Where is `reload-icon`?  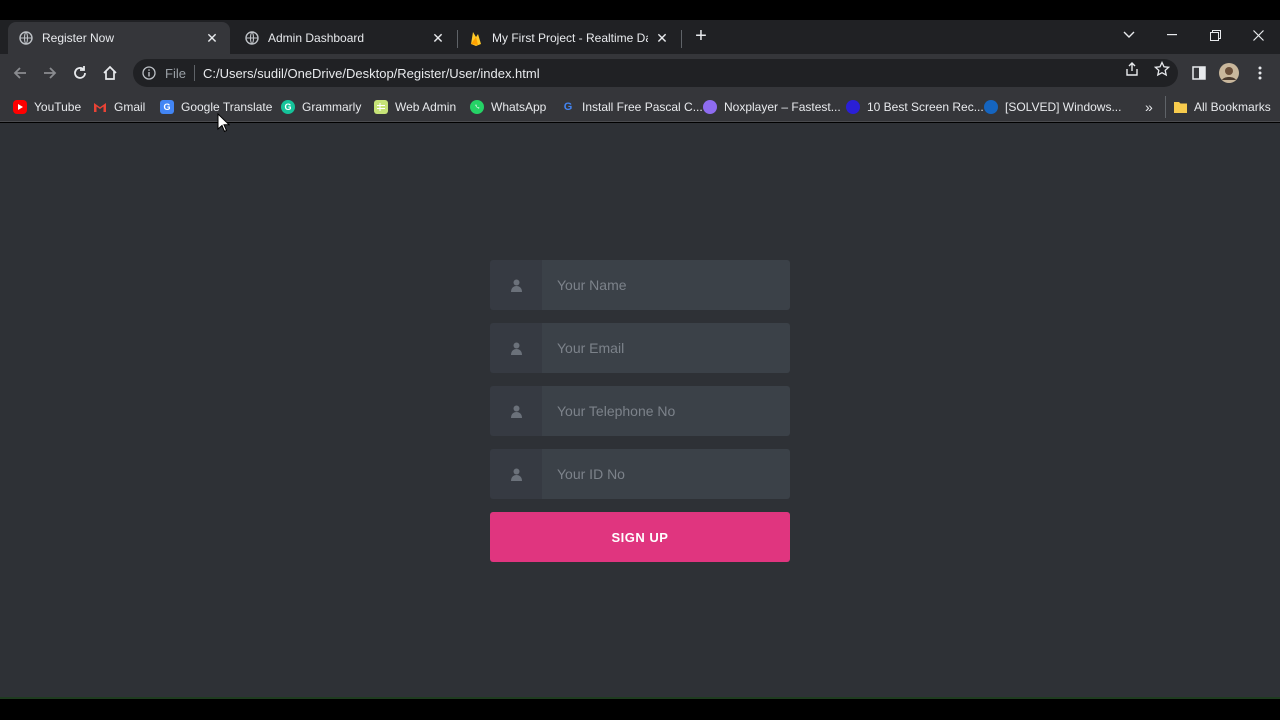 reload-icon is located at coordinates (80, 72).